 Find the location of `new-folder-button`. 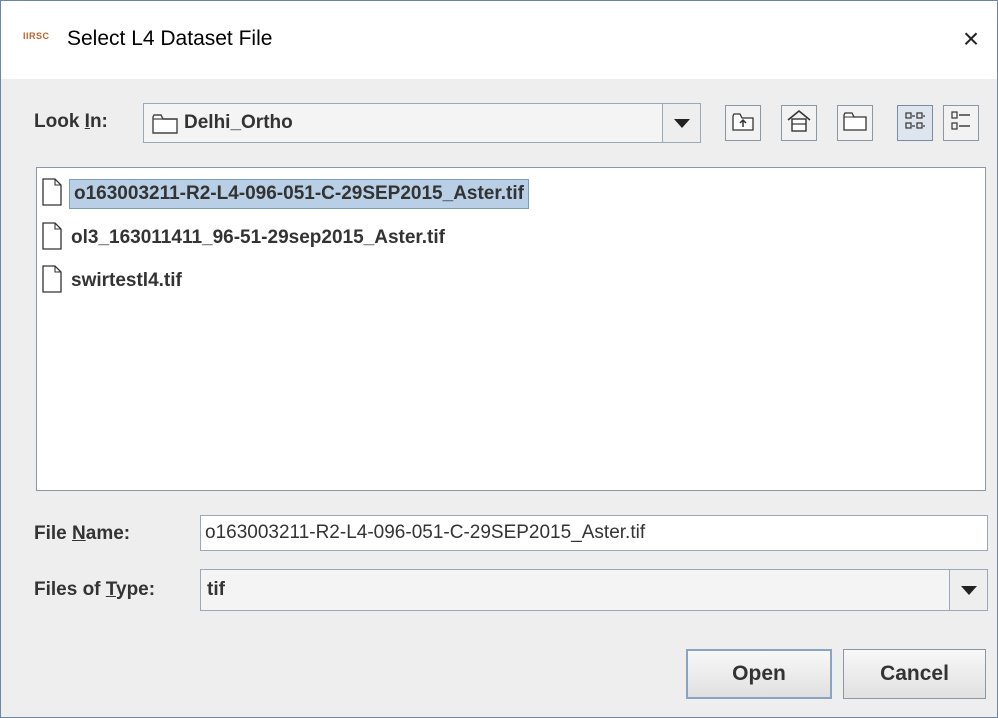

new-folder-button is located at coordinates (855, 123).